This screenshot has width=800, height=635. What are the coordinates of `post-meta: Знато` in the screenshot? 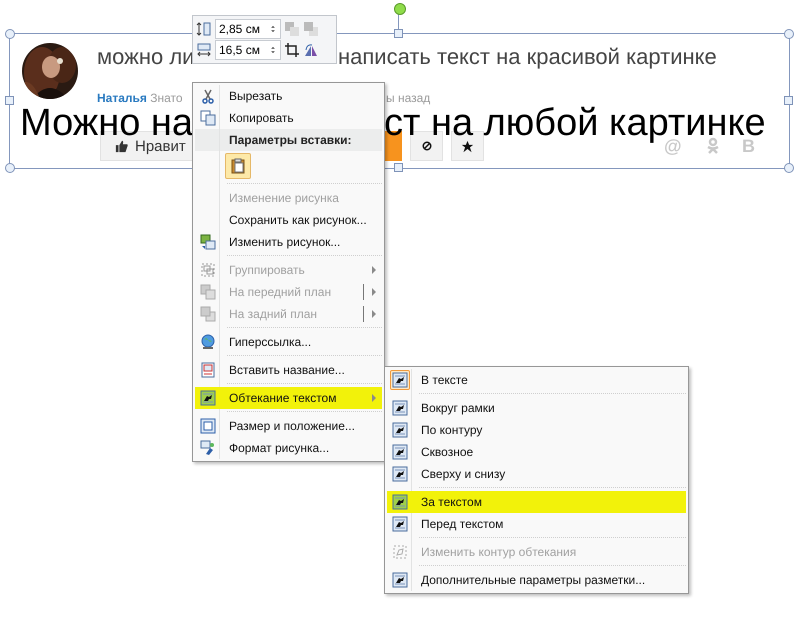 It's located at (166, 98).